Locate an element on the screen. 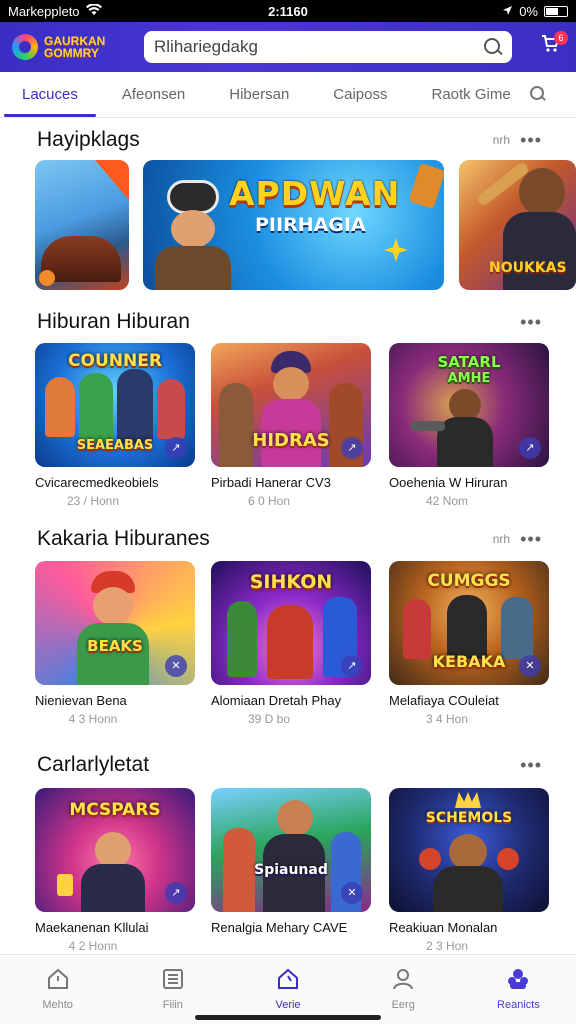  character-figure is located at coordinates (193, 232).